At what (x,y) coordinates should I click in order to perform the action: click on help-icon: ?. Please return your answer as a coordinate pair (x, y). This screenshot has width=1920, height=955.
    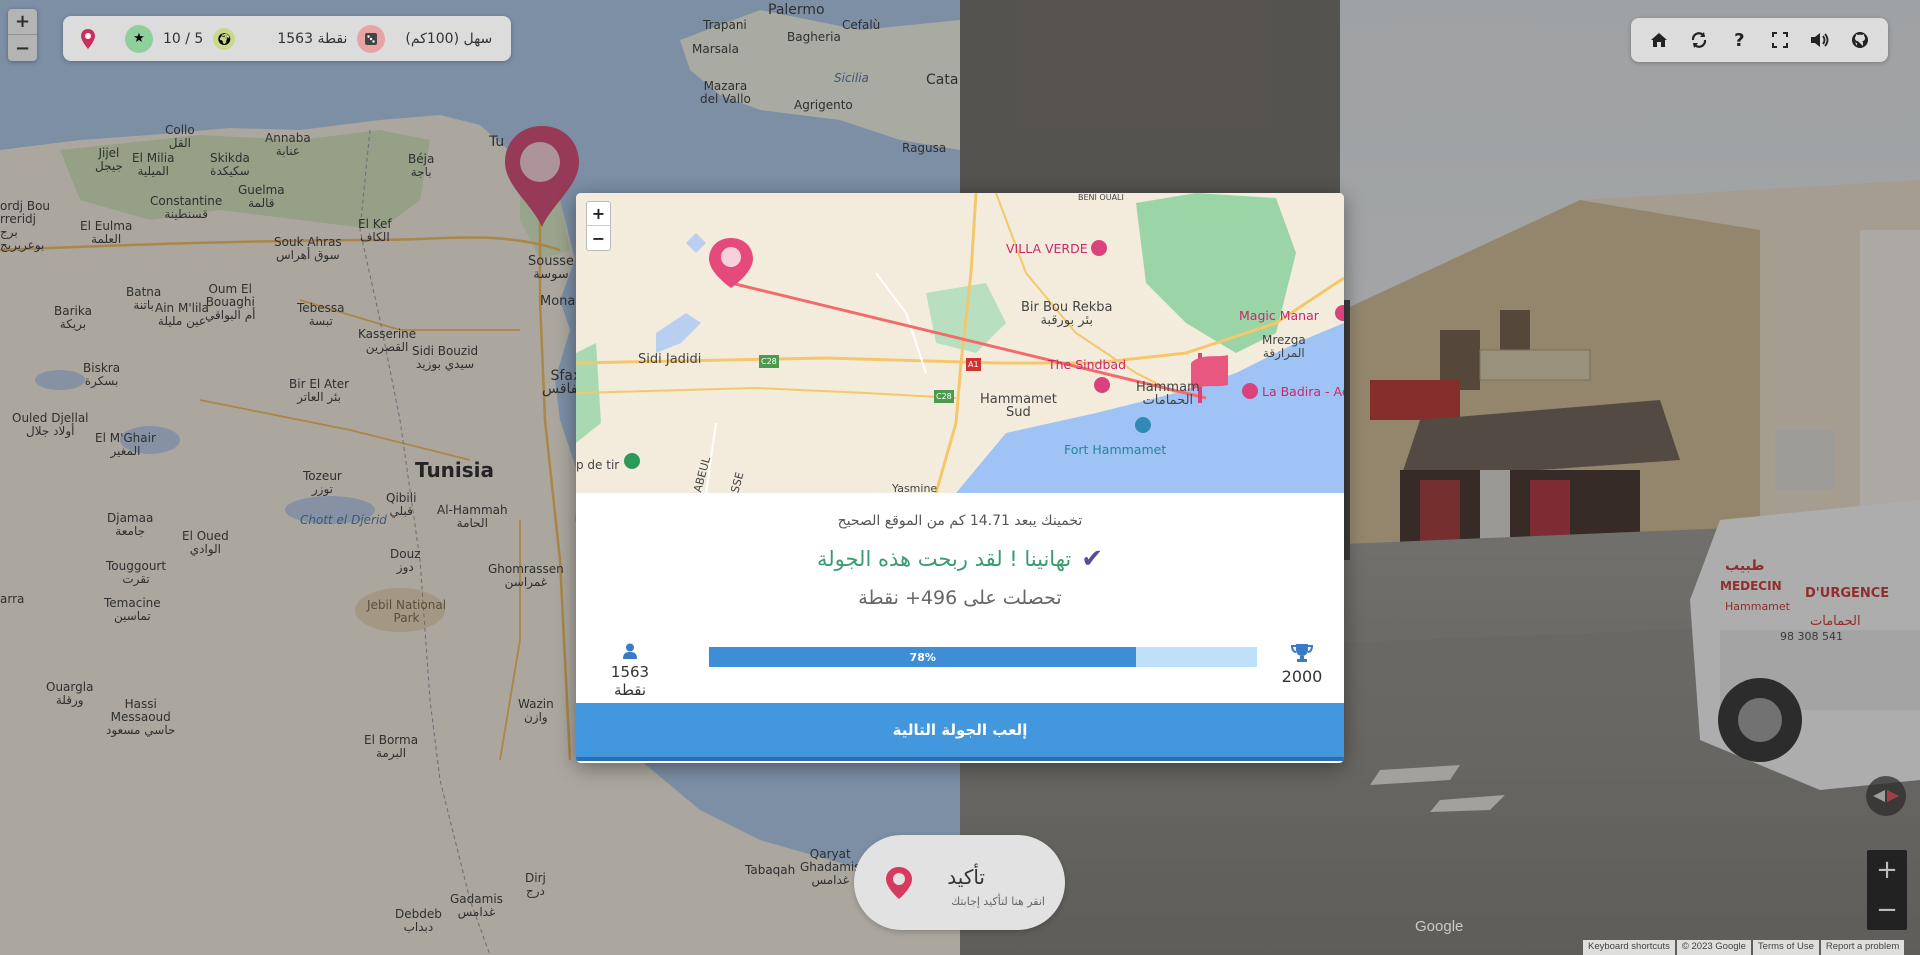
    Looking at the image, I should click on (1739, 40).